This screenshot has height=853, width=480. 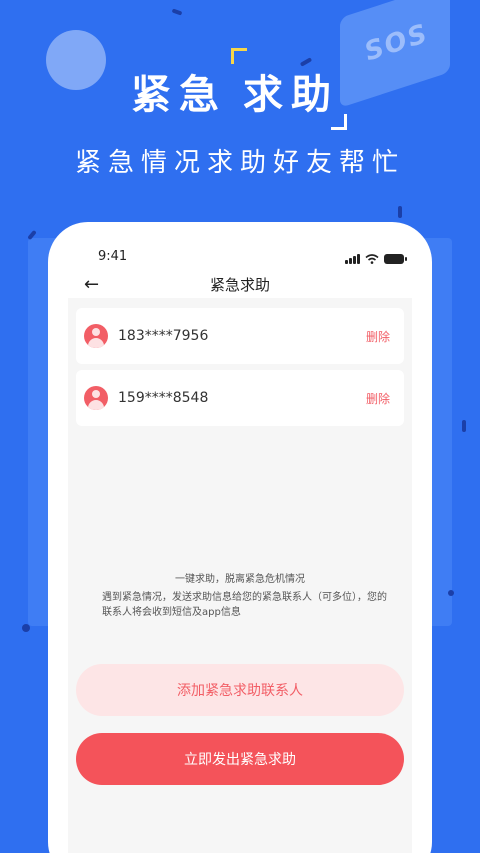 I want to click on contact-item: 183****7956 删除, so click(x=240, y=336).